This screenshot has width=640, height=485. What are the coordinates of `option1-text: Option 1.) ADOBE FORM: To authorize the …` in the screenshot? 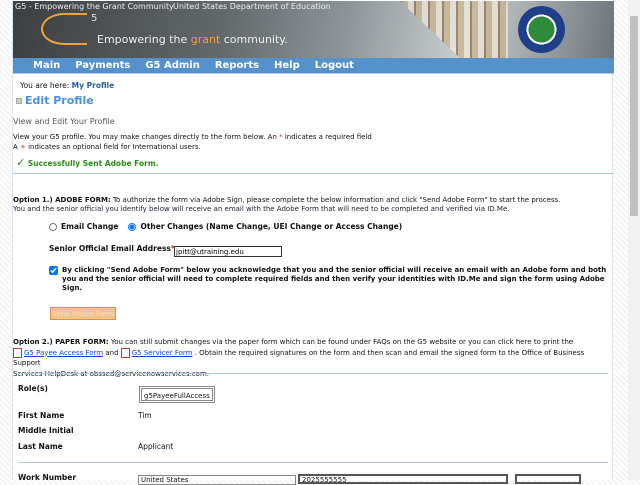 It's located at (287, 204).